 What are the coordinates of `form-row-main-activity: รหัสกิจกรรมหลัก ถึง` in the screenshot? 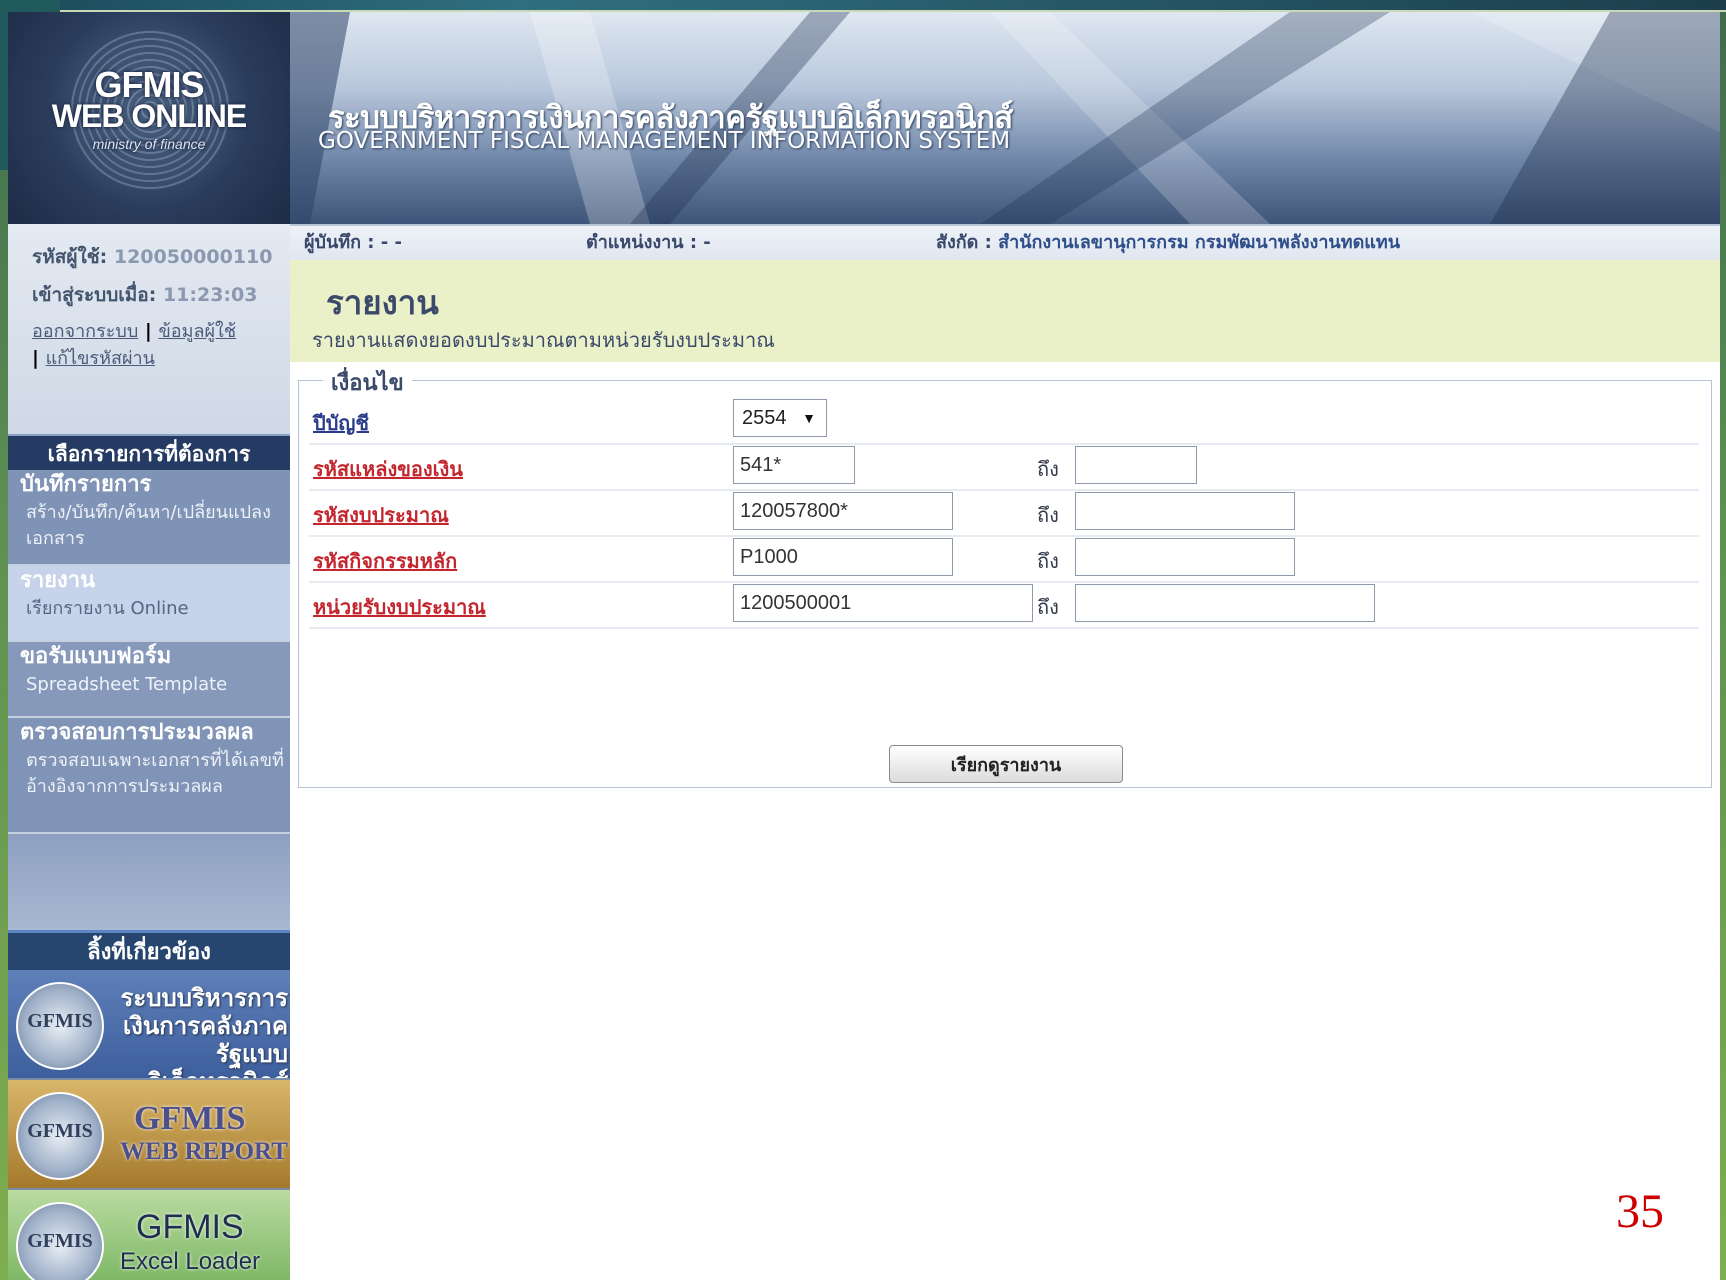 It's located at (1004, 559).